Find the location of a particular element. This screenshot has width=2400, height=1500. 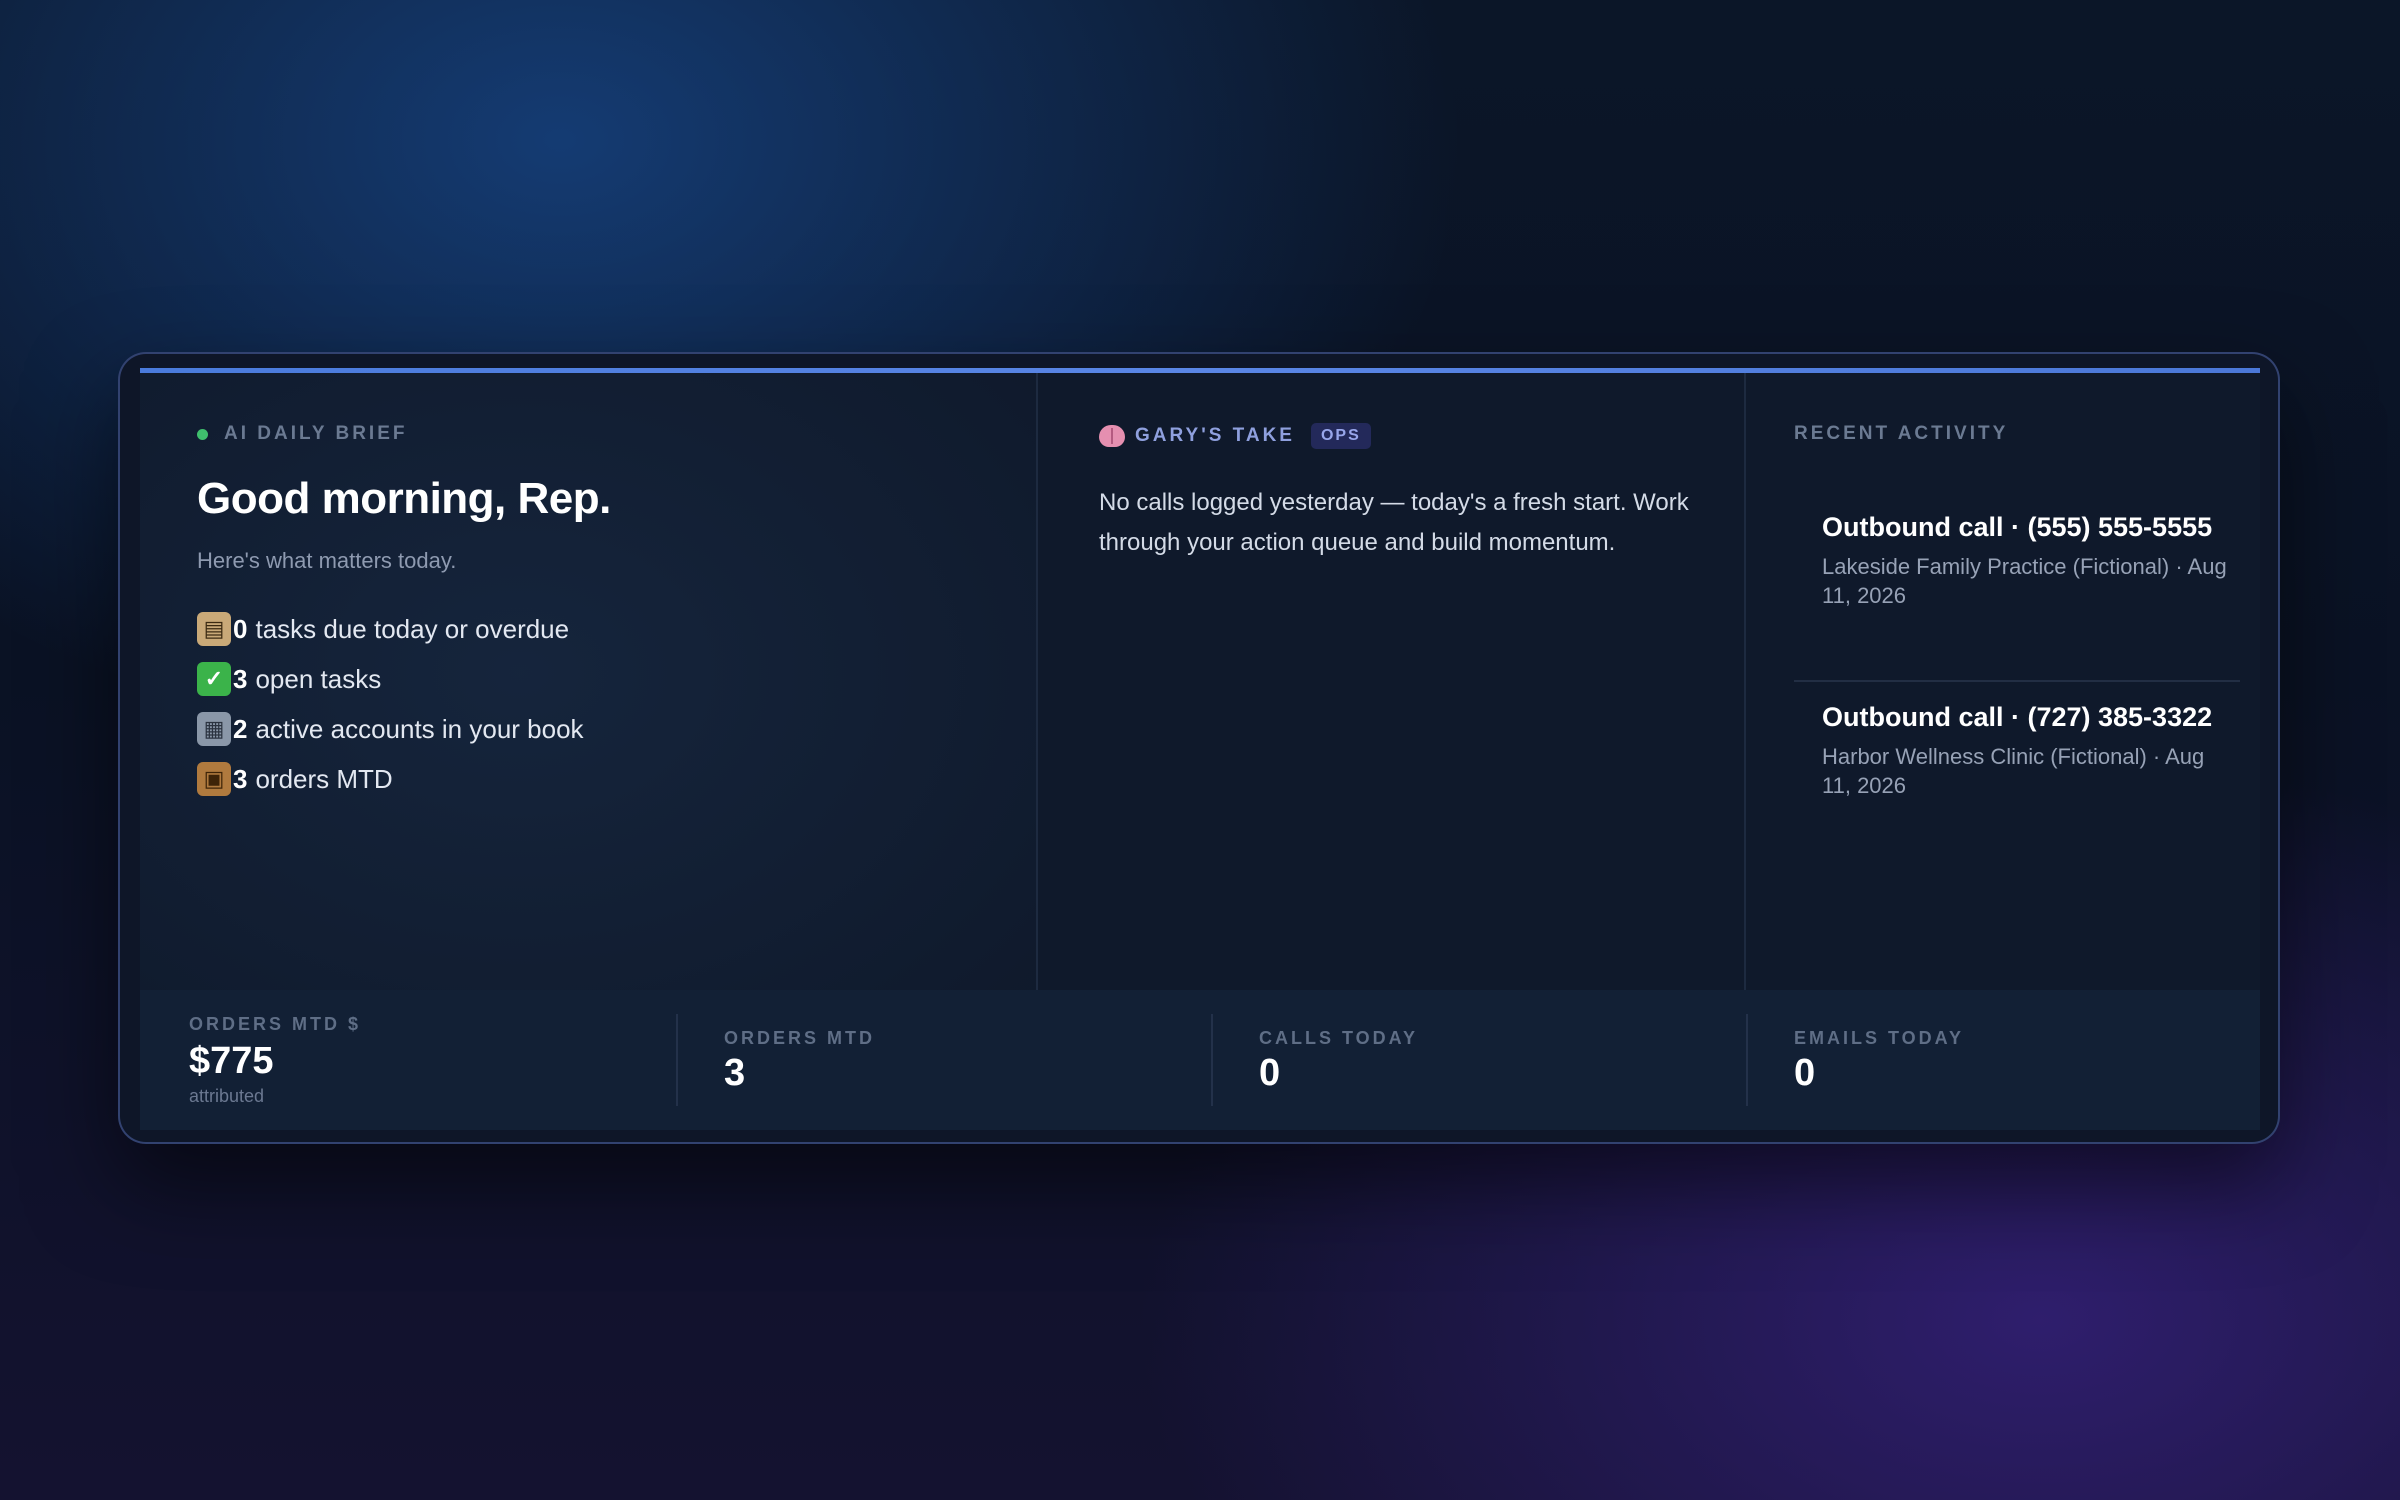

greeting-title: Good morning, Rep. is located at coordinates (404, 498).